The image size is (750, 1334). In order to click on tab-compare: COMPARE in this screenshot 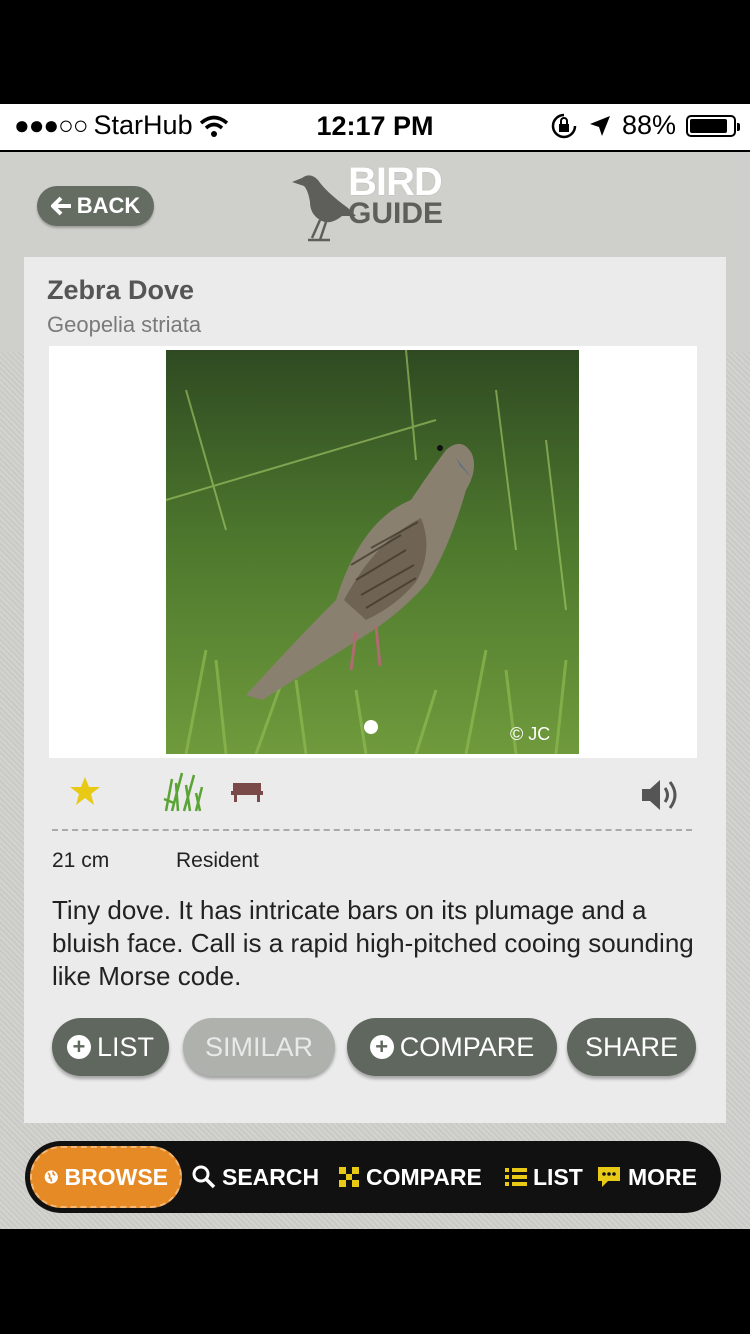, I will do `click(410, 1177)`.